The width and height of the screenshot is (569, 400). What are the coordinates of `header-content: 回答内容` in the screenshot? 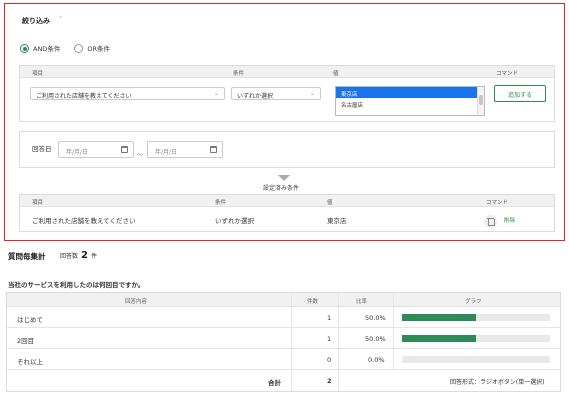 It's located at (136, 302).